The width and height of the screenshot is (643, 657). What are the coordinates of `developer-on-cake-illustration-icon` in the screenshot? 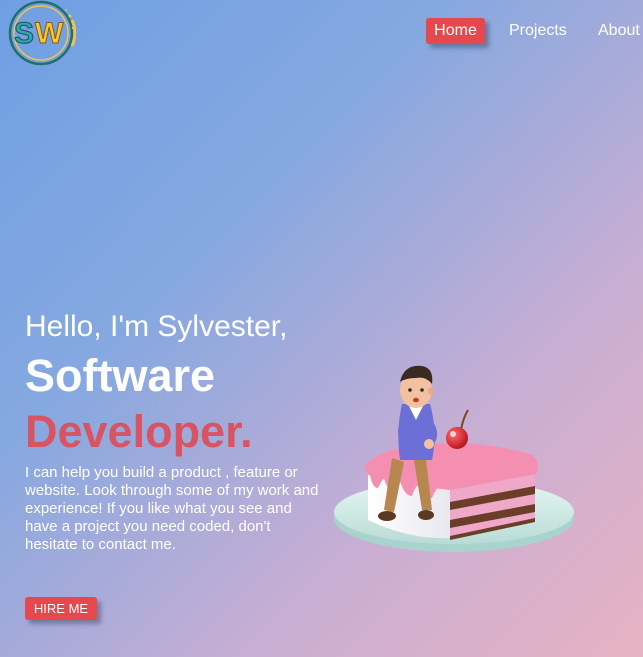 It's located at (454, 458).